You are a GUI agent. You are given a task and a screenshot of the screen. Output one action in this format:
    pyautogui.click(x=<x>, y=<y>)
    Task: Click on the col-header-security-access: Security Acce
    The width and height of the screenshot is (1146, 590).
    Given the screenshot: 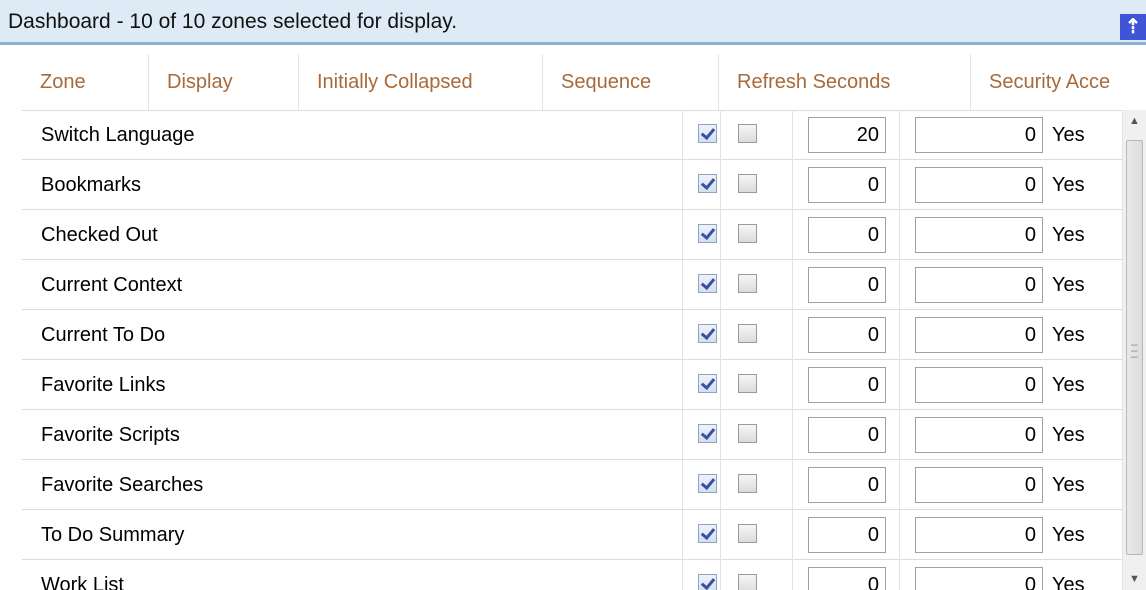 What is the action you would take?
    pyautogui.click(x=1058, y=82)
    